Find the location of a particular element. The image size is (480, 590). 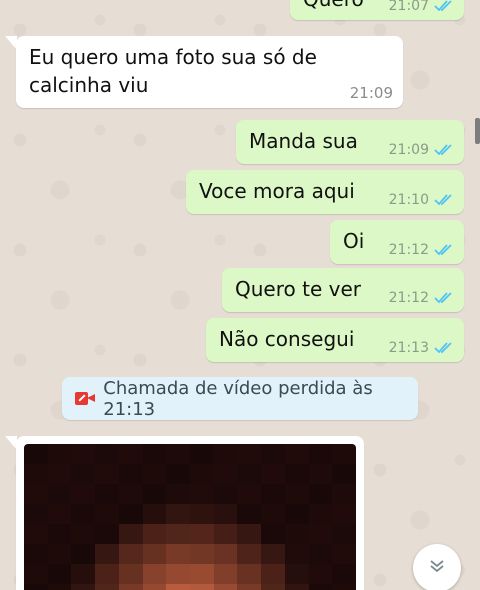

message-outgoing: Voce mora aqui 21:10 is located at coordinates (325, 192).